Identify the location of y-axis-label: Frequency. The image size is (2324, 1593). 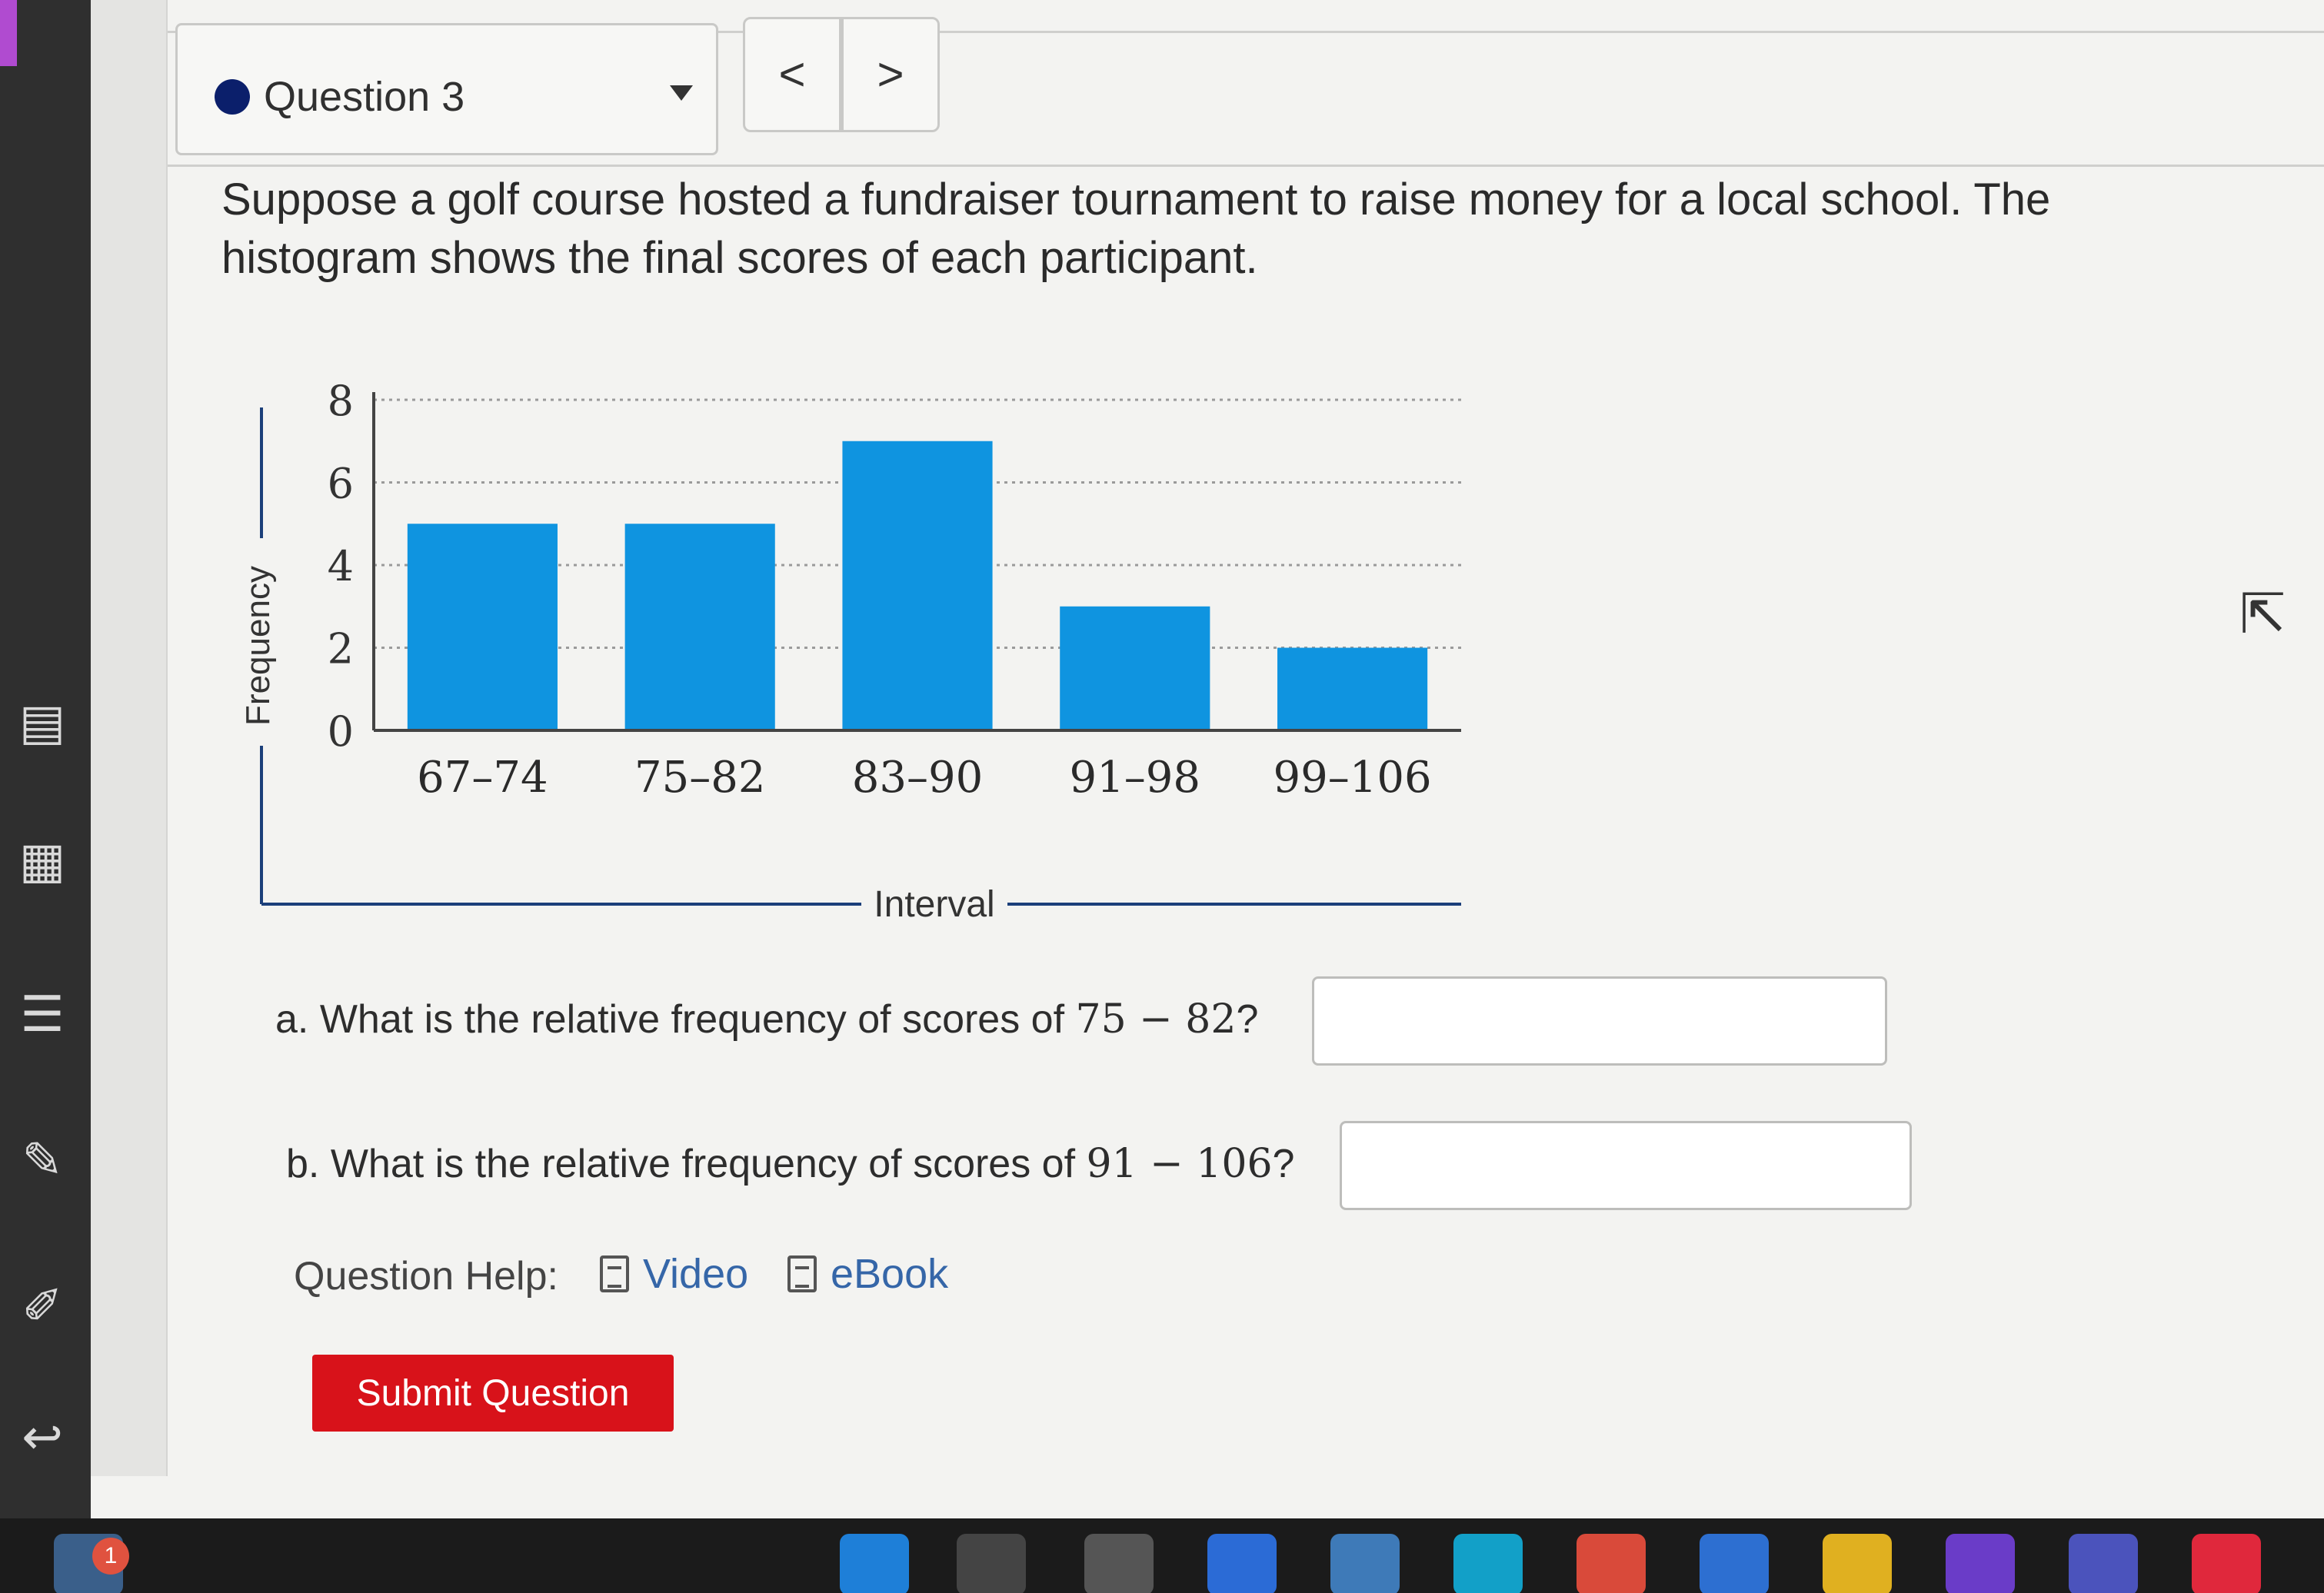
(258, 646).